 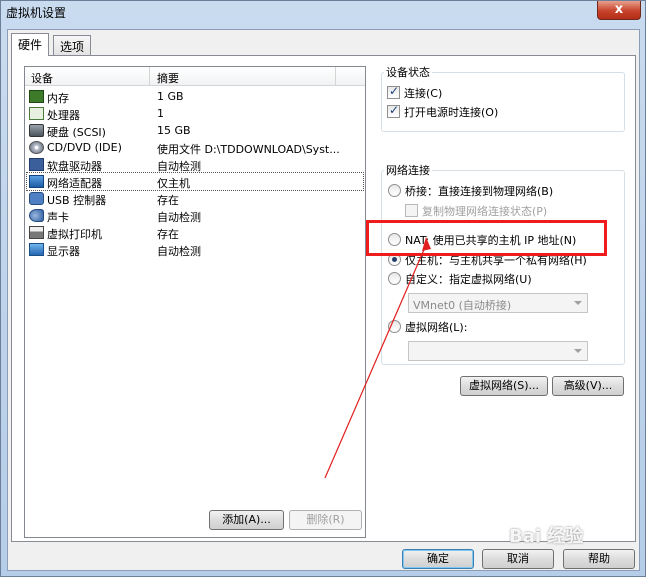 I want to click on device-row-network-adapter: 网络适配器 仅主机, so click(x=195, y=181).